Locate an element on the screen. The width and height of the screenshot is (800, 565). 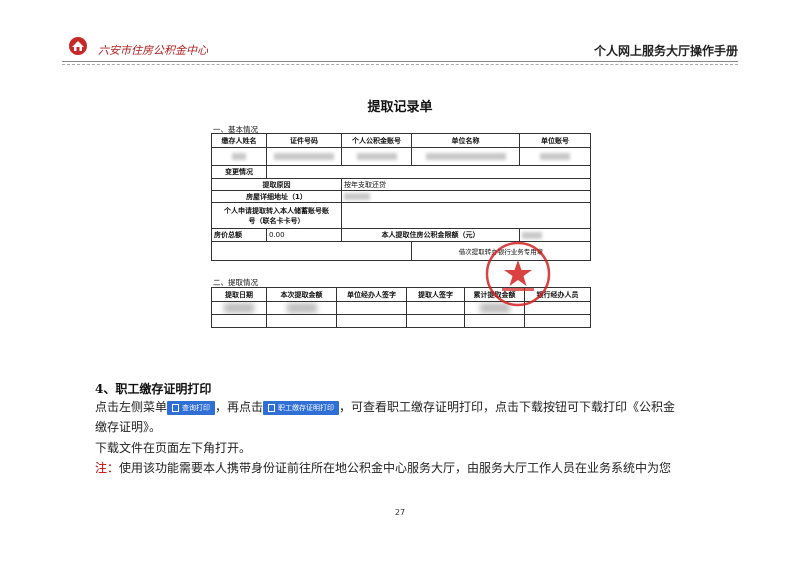
reason-label: 提取原因 is located at coordinates (276, 184).